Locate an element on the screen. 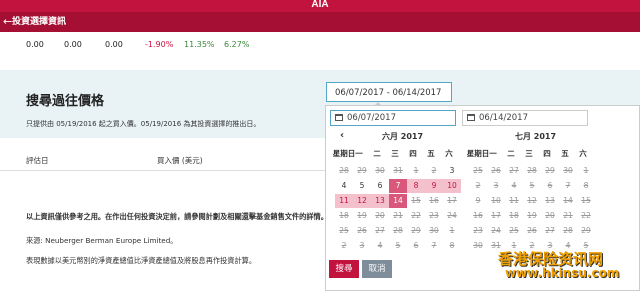 The height and width of the screenshot is (291, 640). brand-logo-text: AIA is located at coordinates (320, 5).